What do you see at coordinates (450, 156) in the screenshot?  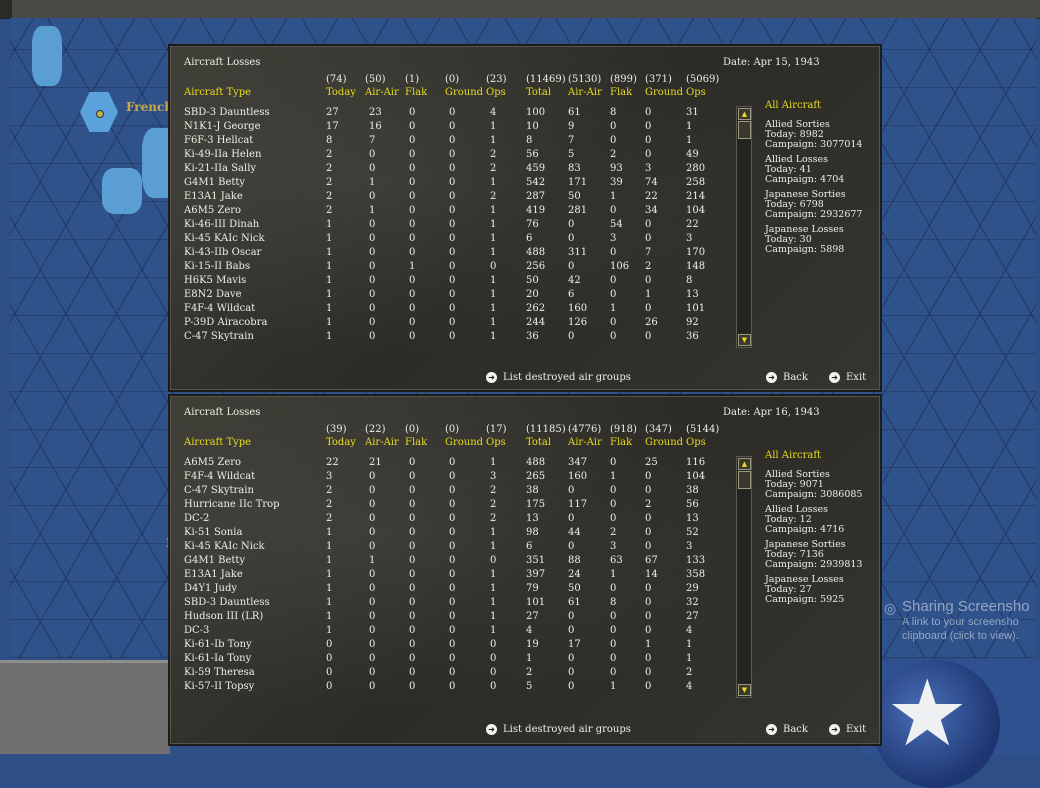 I see `table-row: Ki-49-IIa Helen 2 0 0 0 2 56 5 2 0 49` at bounding box center [450, 156].